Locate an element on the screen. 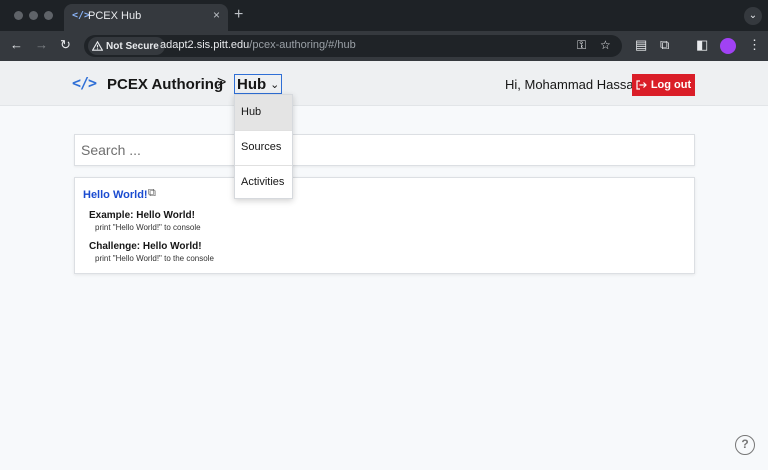  dropdown-item-sources: Sources is located at coordinates (263, 147).